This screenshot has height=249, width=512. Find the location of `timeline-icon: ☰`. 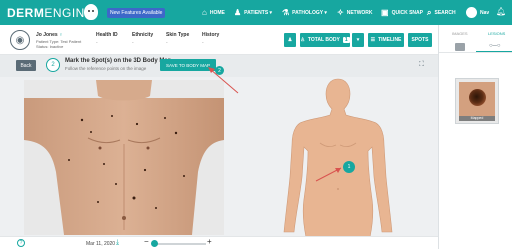

timeline-icon: ☰ is located at coordinates (373, 40).